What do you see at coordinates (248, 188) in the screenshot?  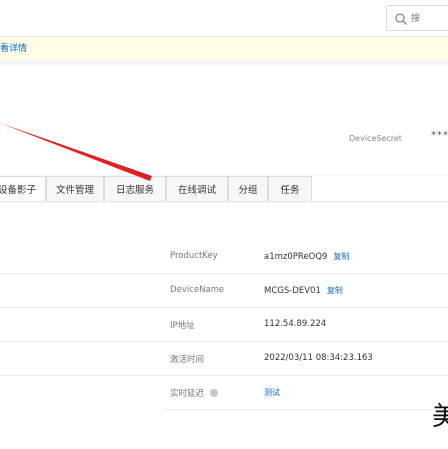 I see `tab-groups: 分组` at bounding box center [248, 188].